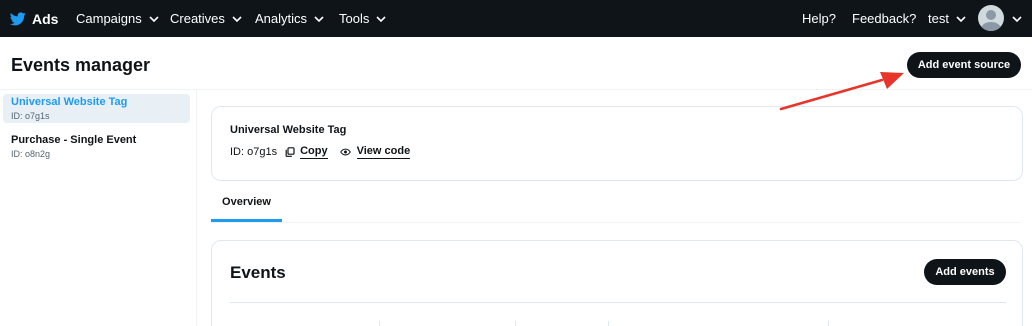  What do you see at coordinates (314, 152) in the screenshot?
I see `copy-id-link: Copy` at bounding box center [314, 152].